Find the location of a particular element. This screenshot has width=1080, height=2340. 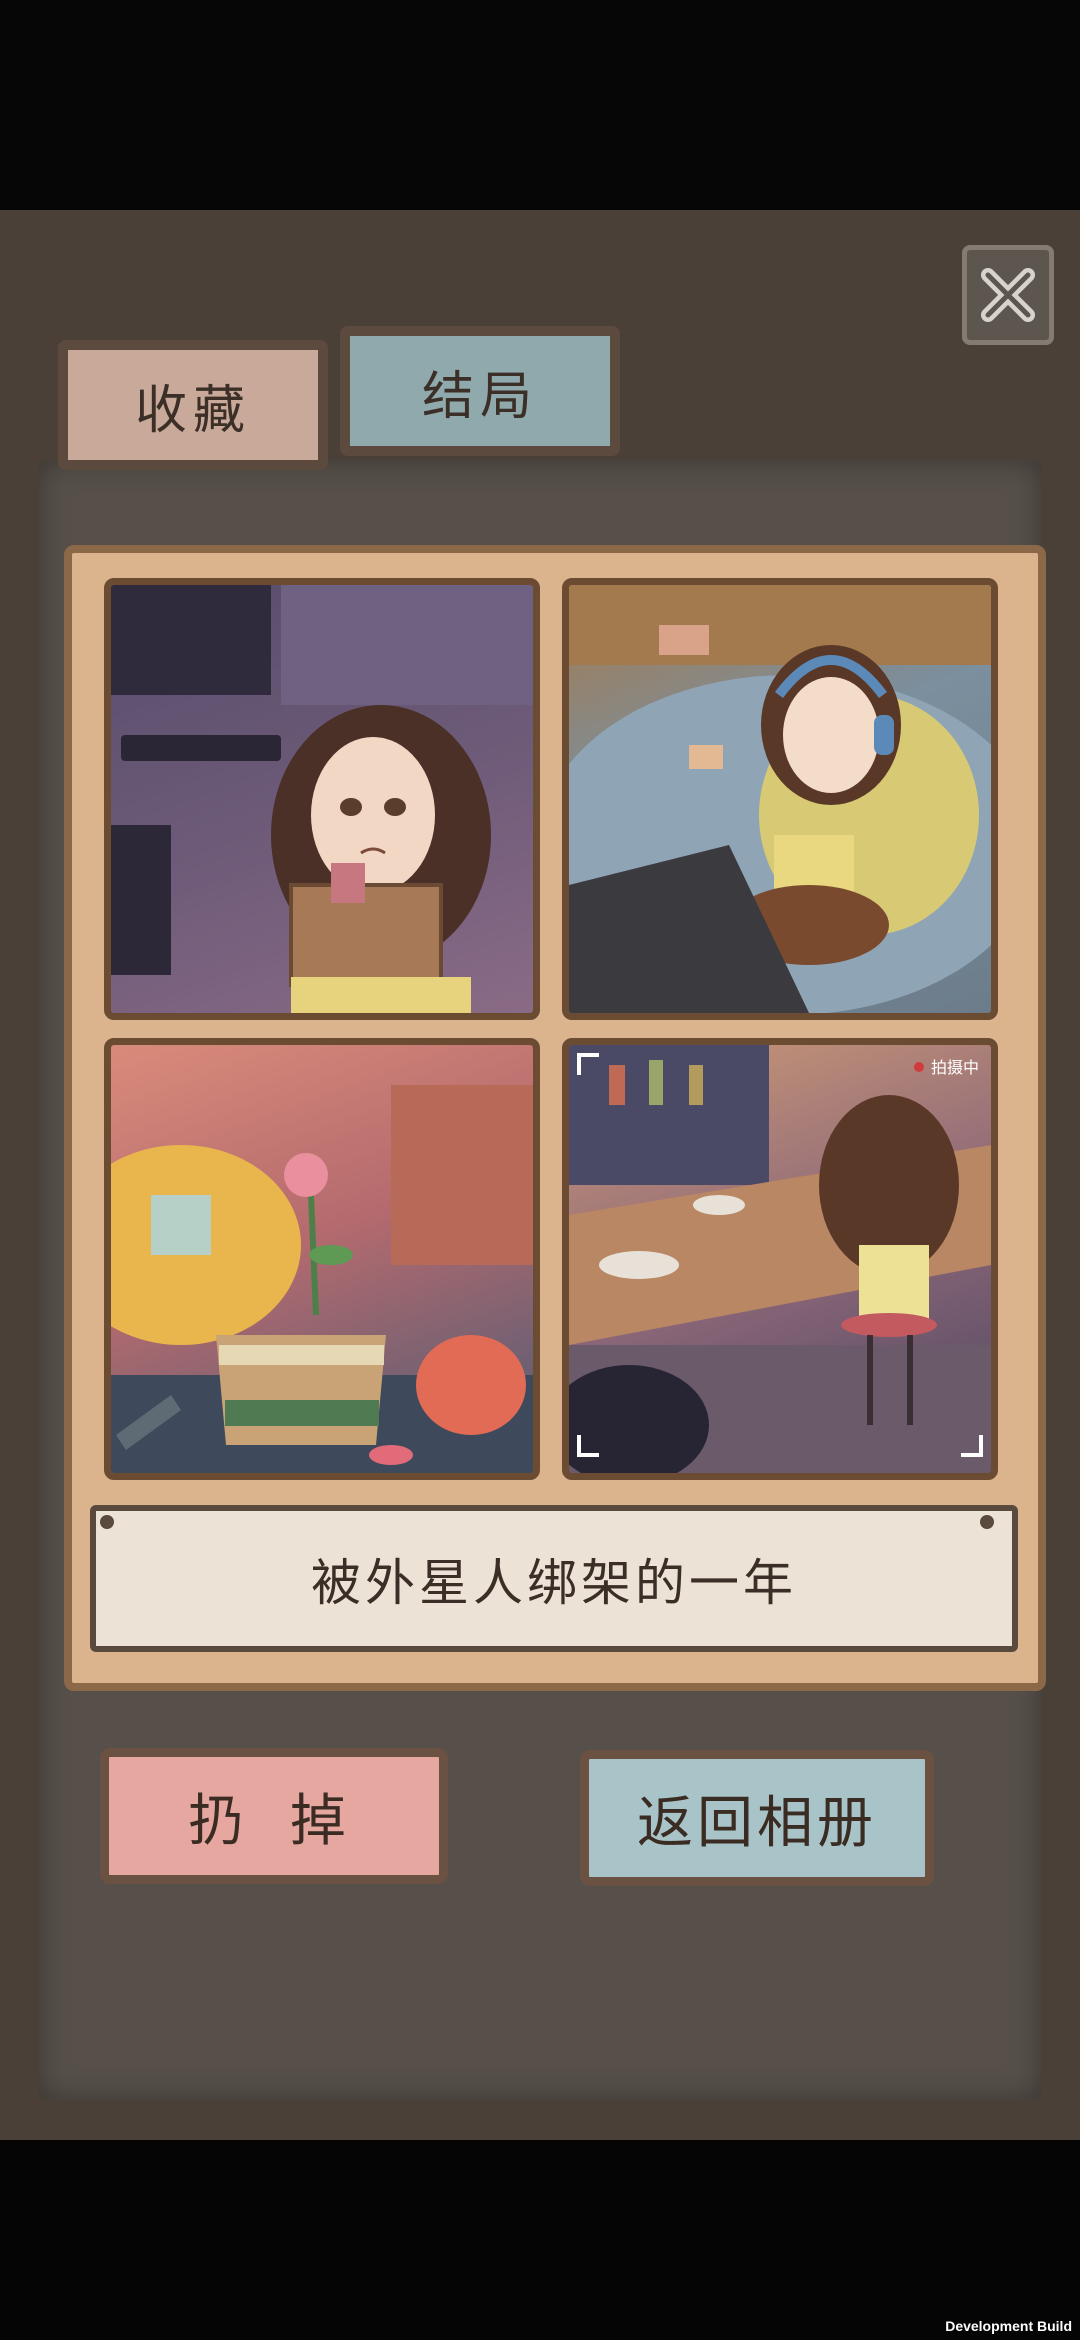

back-to-album-button: 返回相册 is located at coordinates (757, 1818).